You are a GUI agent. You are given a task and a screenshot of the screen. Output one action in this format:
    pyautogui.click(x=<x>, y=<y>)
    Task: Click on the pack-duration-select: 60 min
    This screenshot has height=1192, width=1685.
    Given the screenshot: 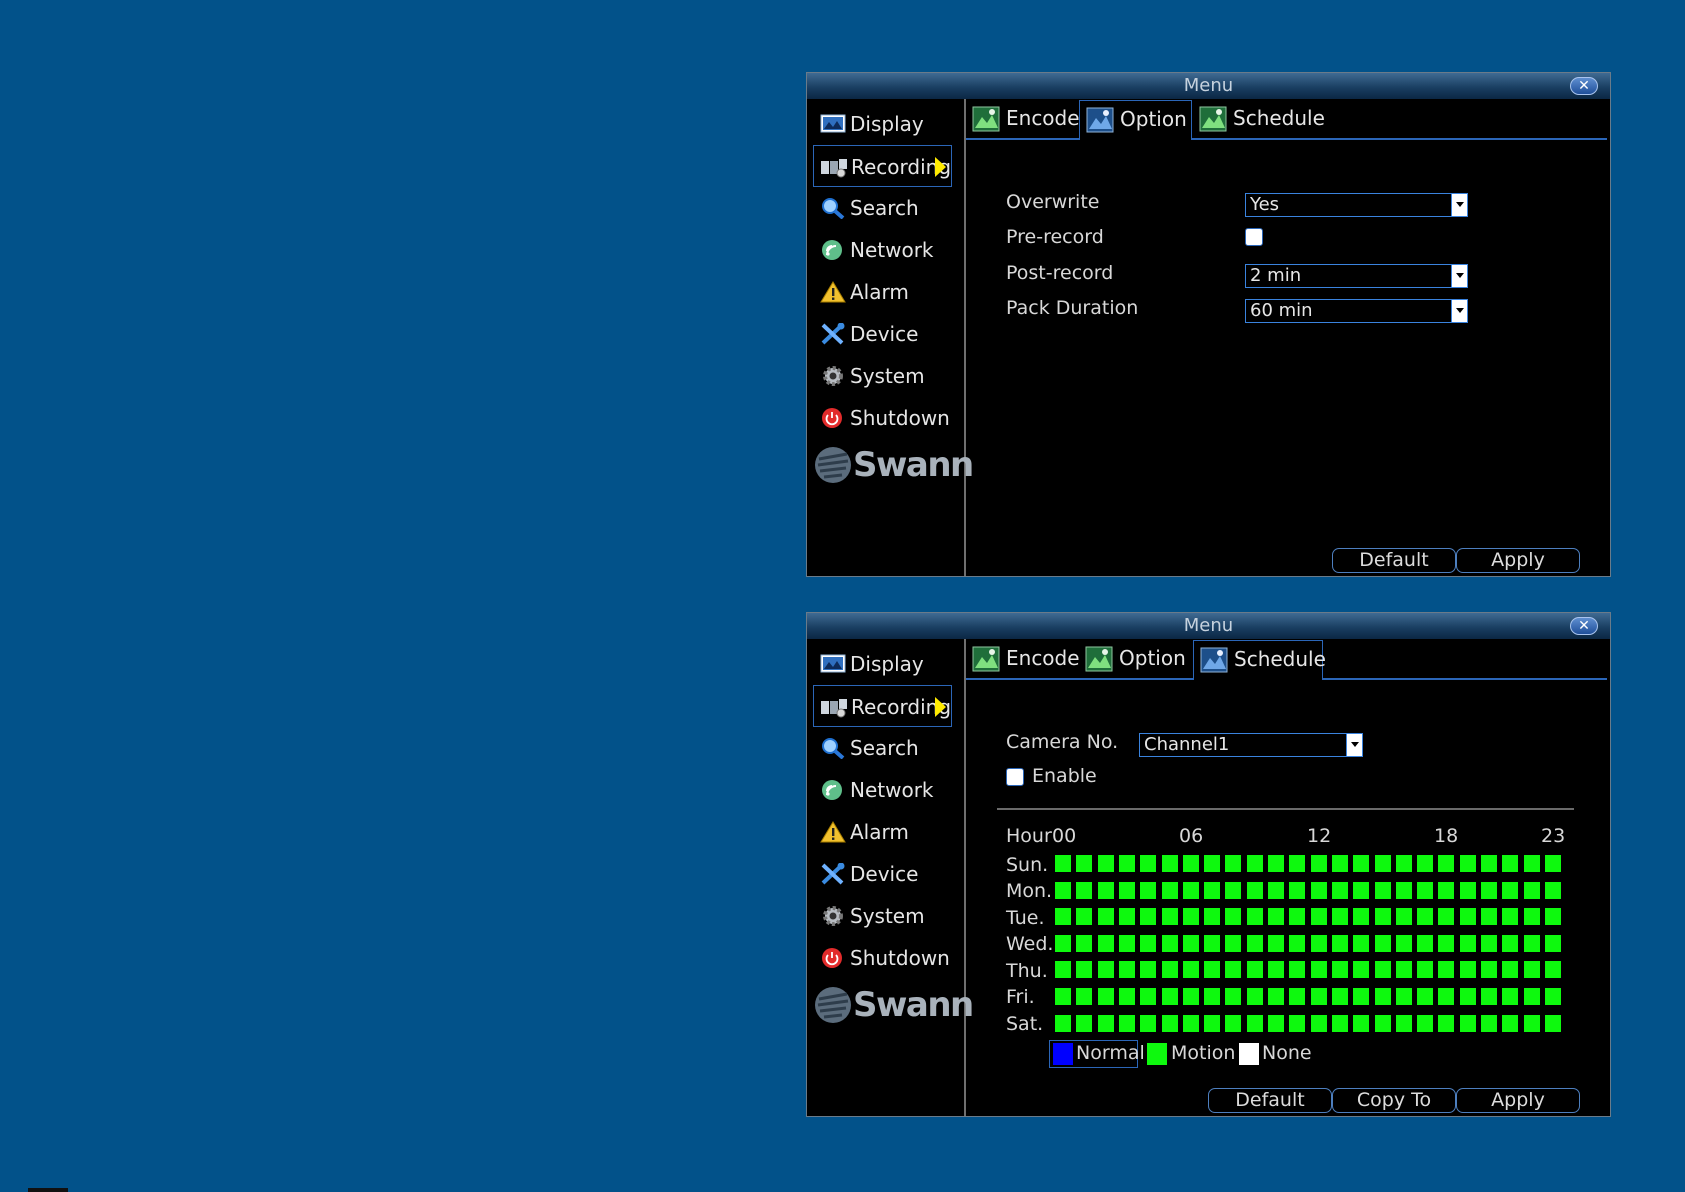 What is the action you would take?
    pyautogui.click(x=1356, y=311)
    